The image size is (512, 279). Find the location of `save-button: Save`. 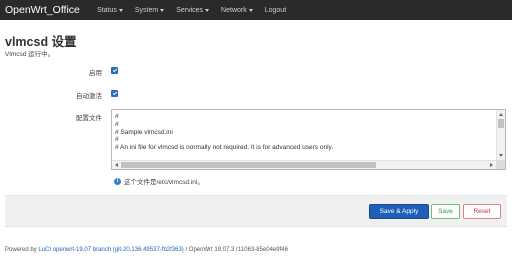

save-button: Save is located at coordinates (445, 211).